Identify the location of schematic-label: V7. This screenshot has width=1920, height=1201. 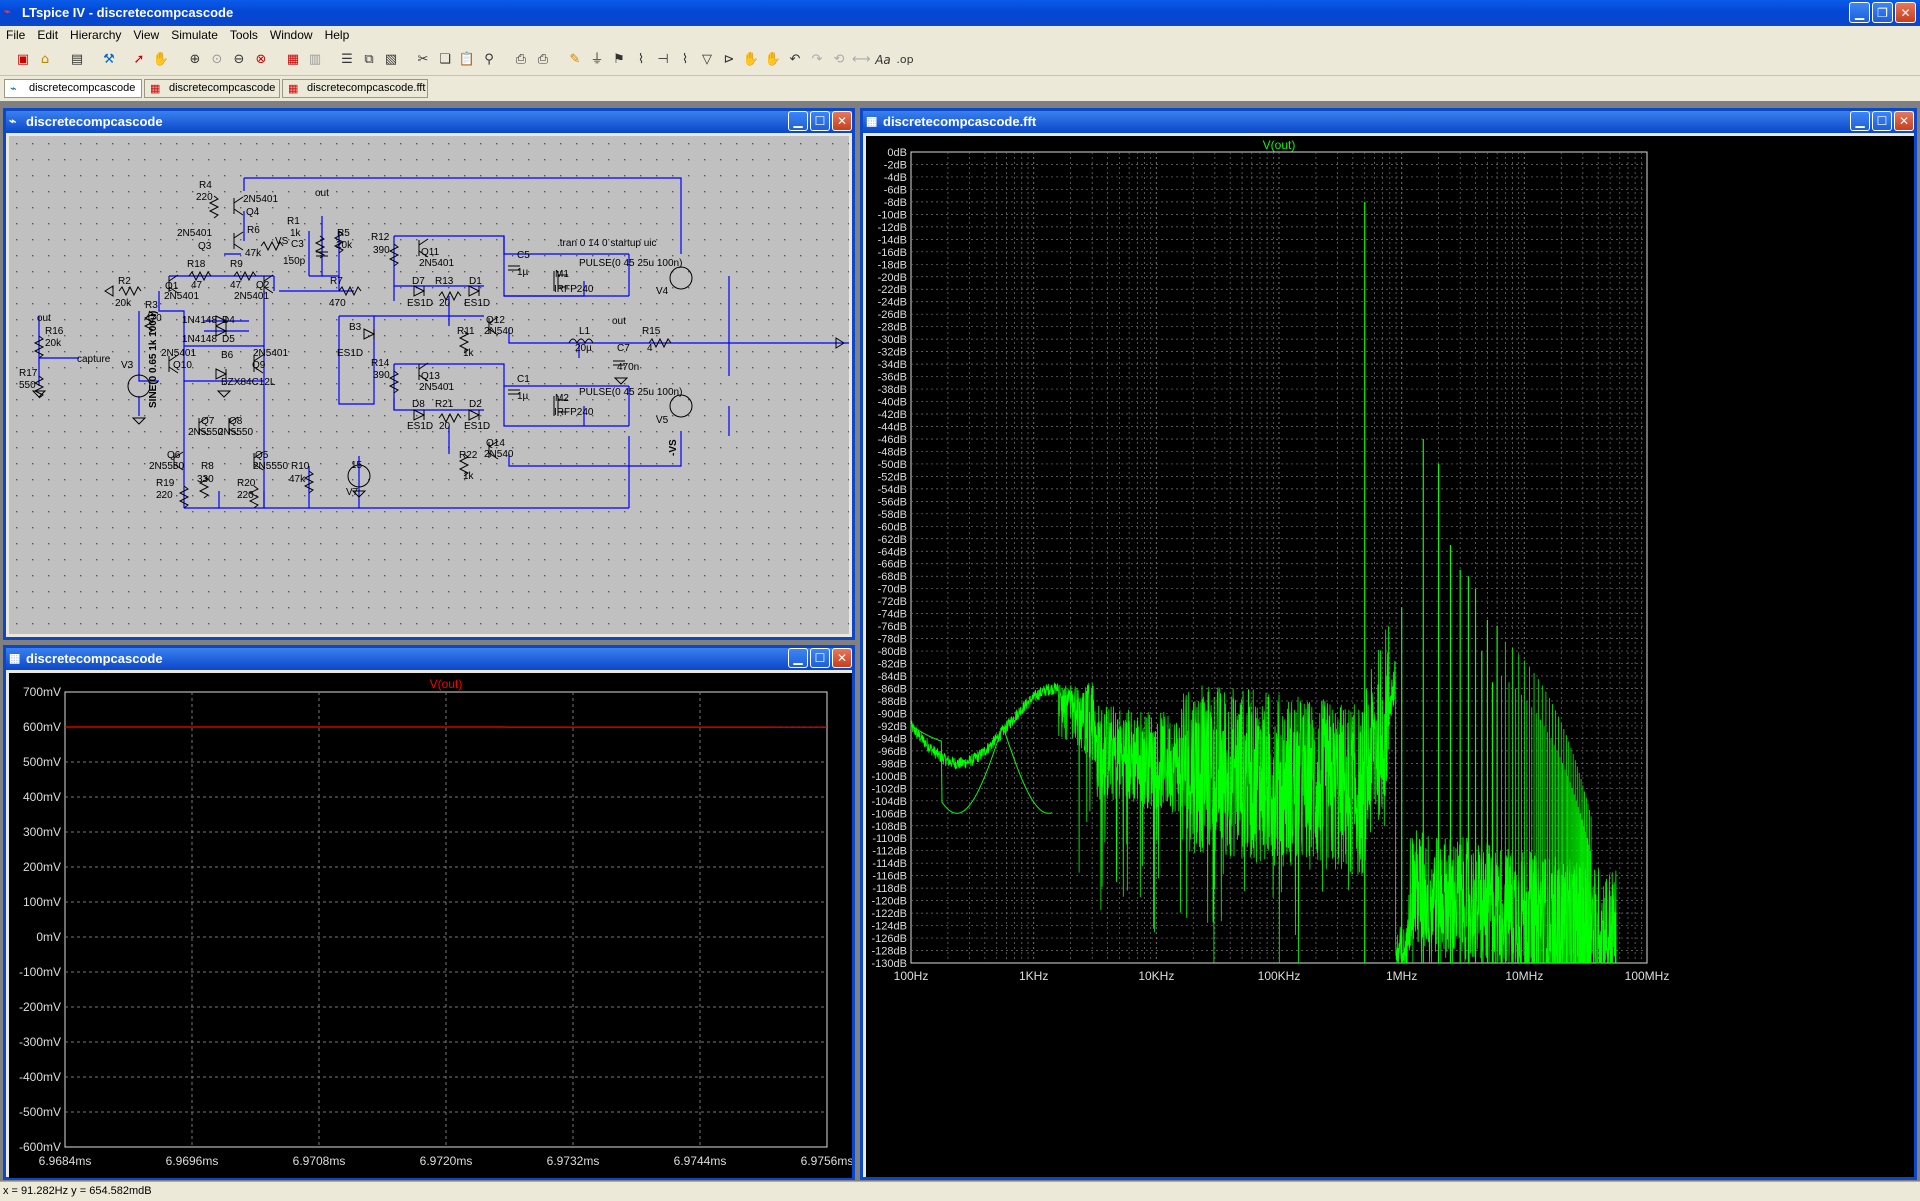
(352, 492).